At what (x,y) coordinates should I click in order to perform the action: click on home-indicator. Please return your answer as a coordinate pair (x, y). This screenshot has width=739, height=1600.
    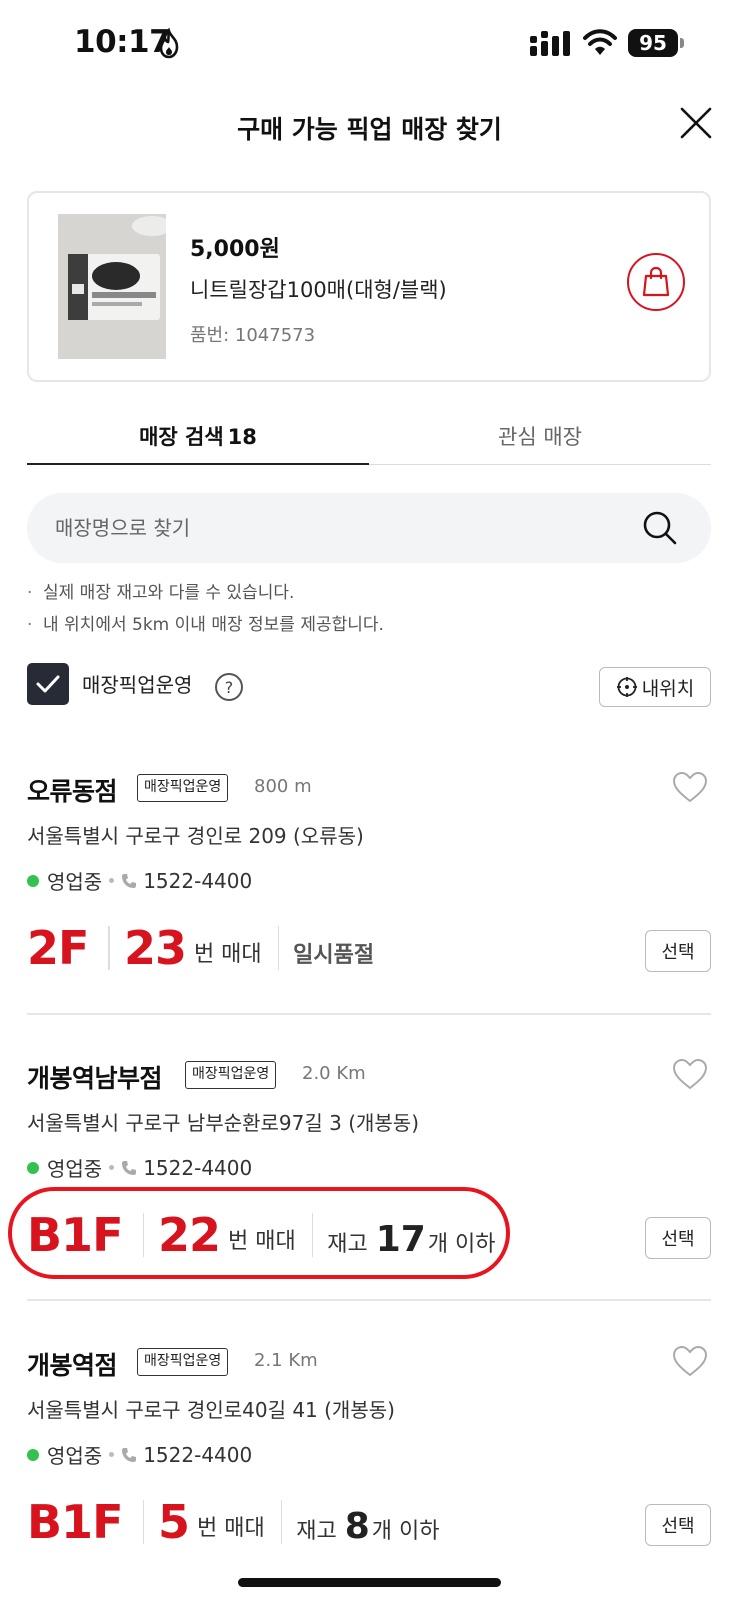
    Looking at the image, I should click on (369, 1582).